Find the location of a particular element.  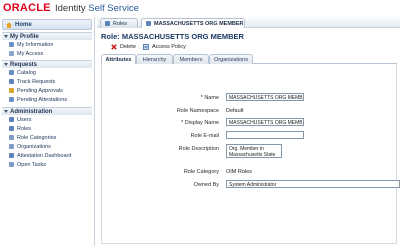

section-title: My Profile is located at coordinates (24, 36).